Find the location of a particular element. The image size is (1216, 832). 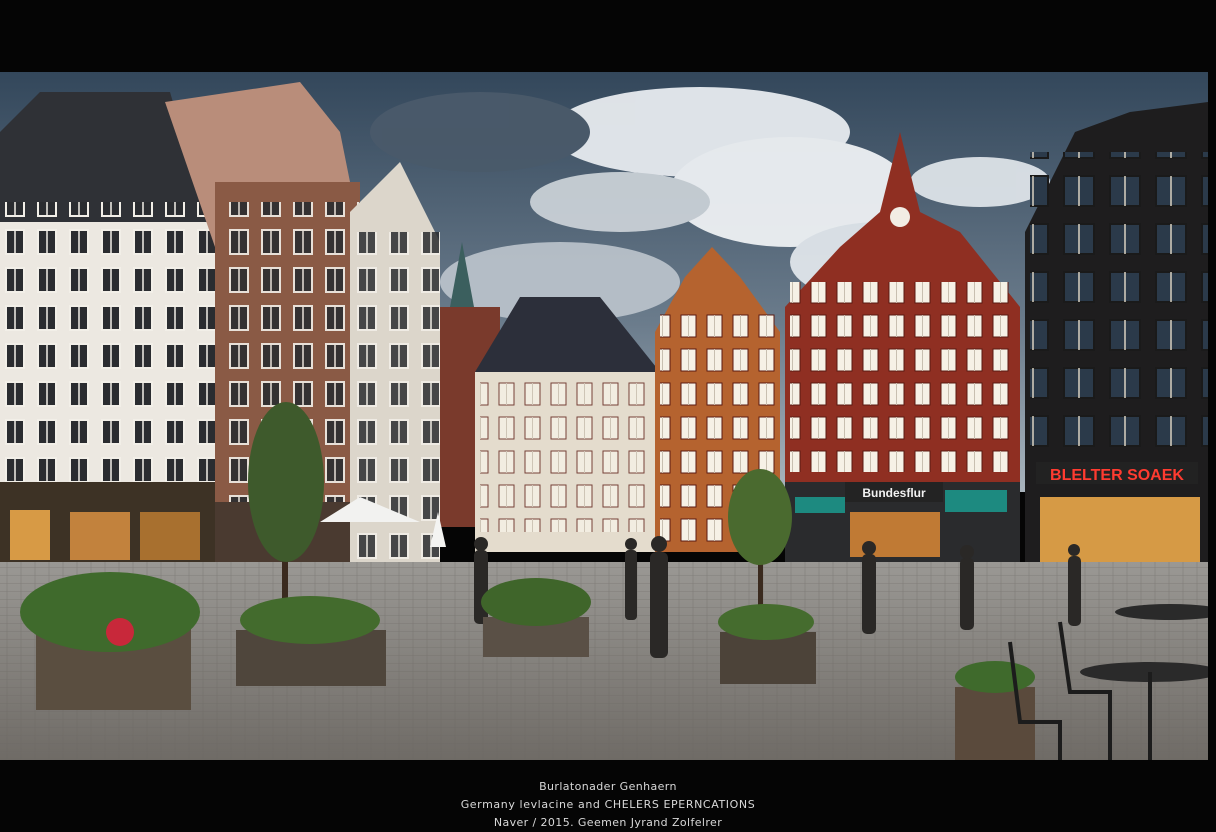

white-building-left is located at coordinates (107, 327).